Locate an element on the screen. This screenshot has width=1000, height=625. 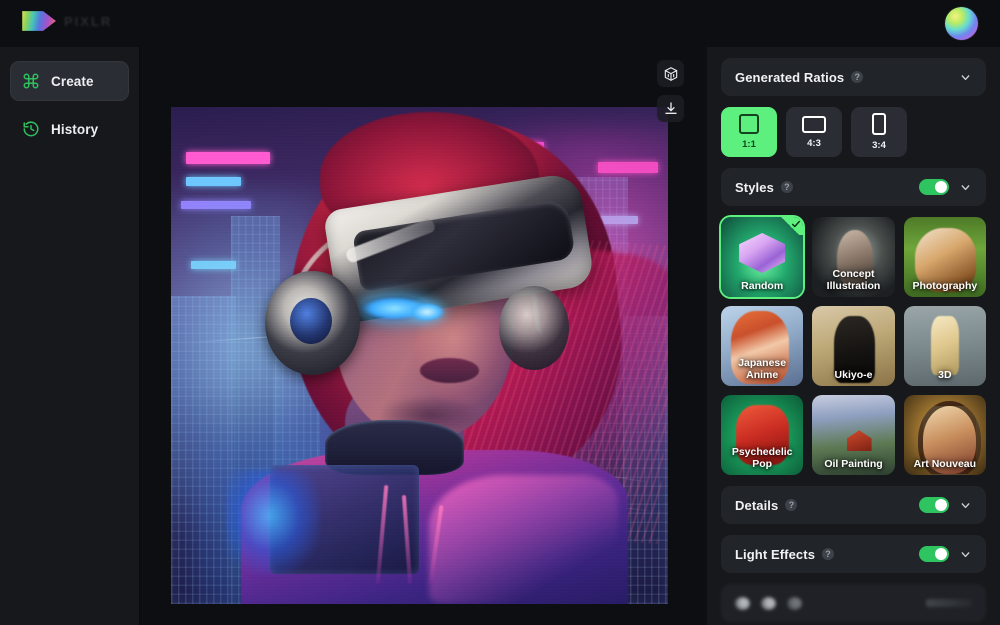
brand-wordmark: PIXLR is located at coordinates (88, 21).